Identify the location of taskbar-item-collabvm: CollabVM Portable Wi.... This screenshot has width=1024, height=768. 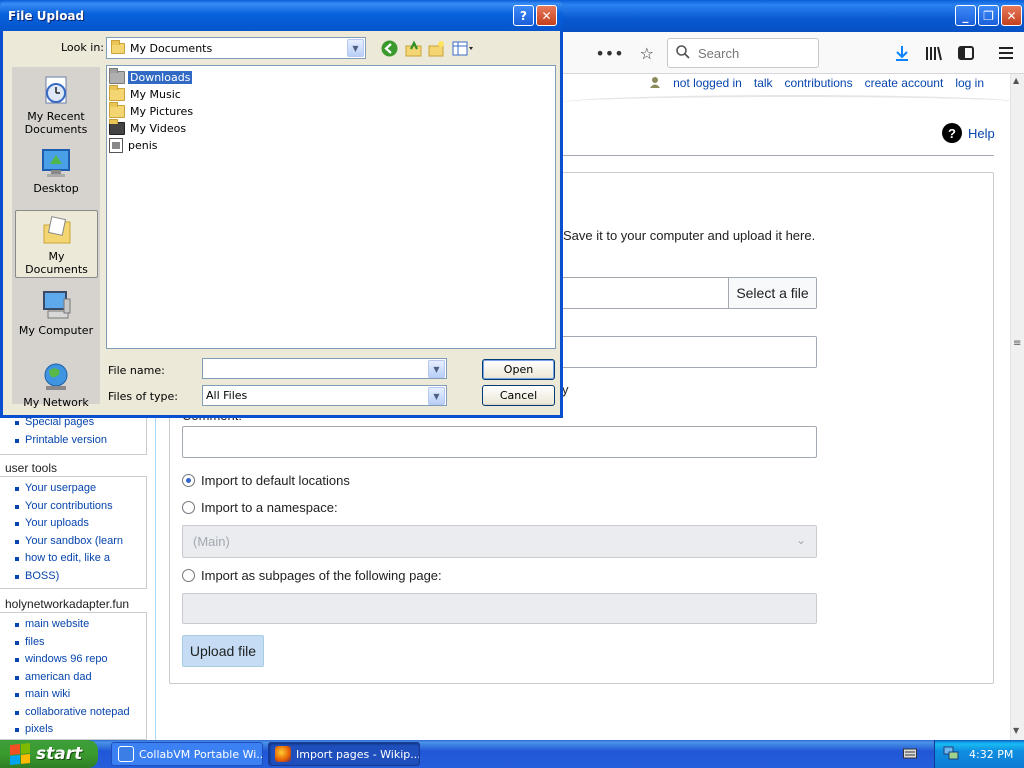
(187, 754).